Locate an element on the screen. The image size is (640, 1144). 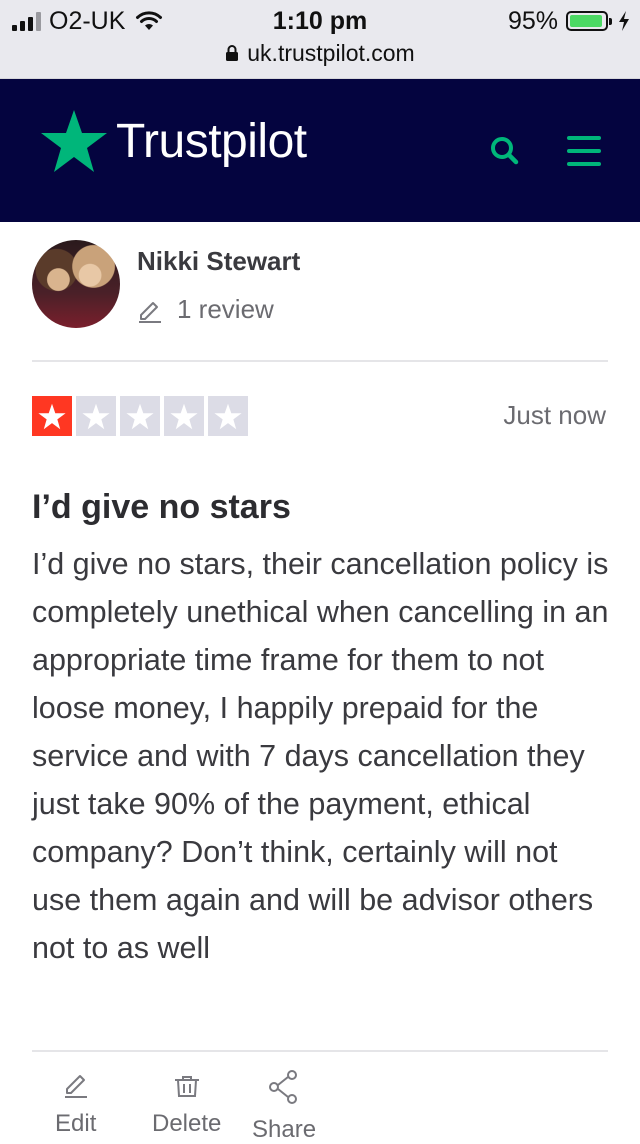
edit-button: Edit is located at coordinates (75, 1104).